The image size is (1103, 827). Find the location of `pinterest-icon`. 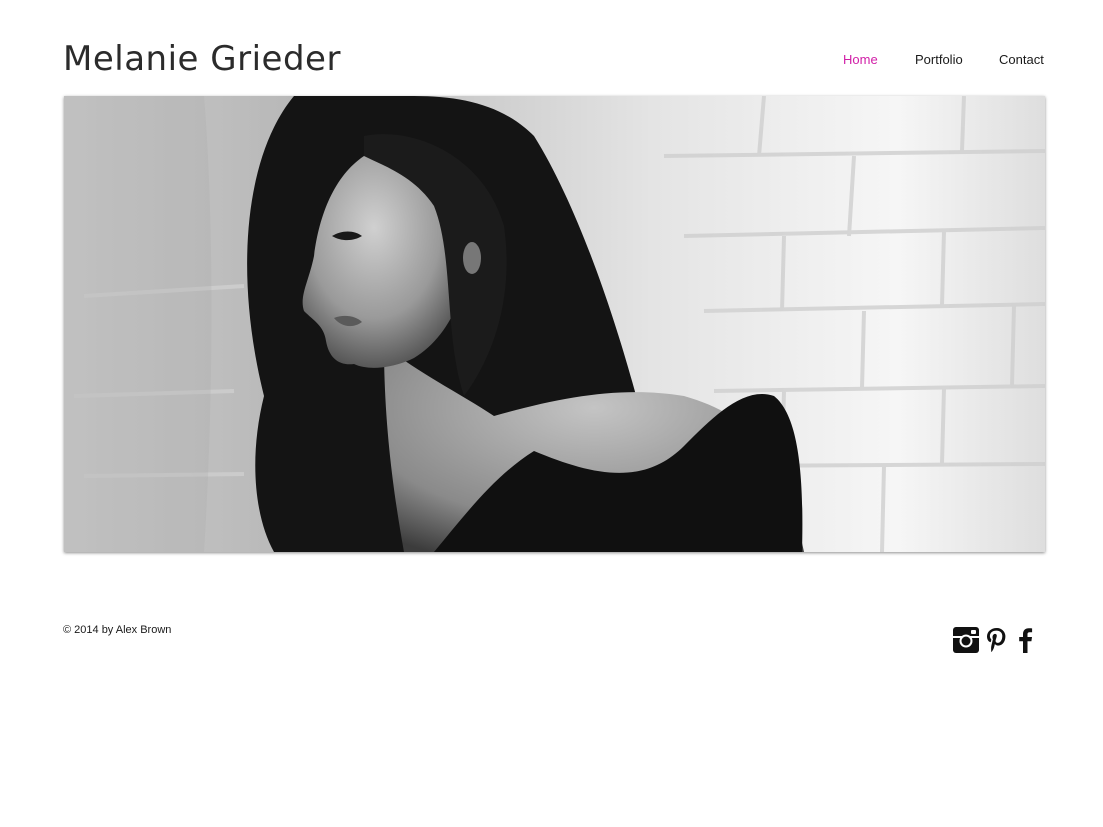

pinterest-icon is located at coordinates (997, 640).